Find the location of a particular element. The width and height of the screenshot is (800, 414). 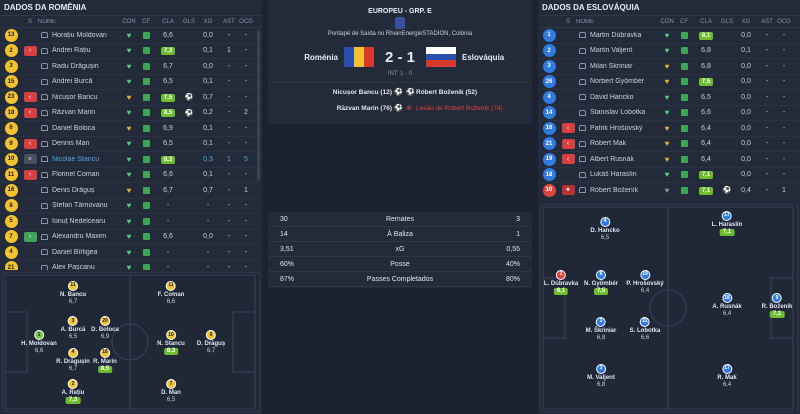

player-name-cell: Nicolae Stancu is located at coordinates (79, 159).